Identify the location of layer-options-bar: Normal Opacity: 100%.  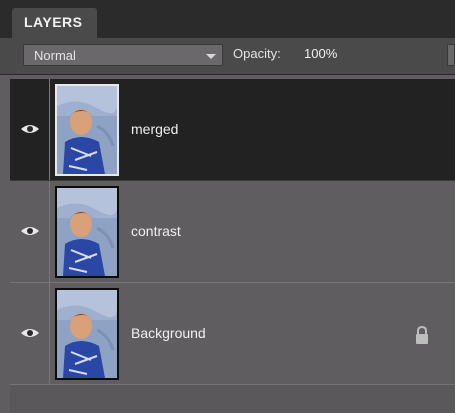
(227, 56).